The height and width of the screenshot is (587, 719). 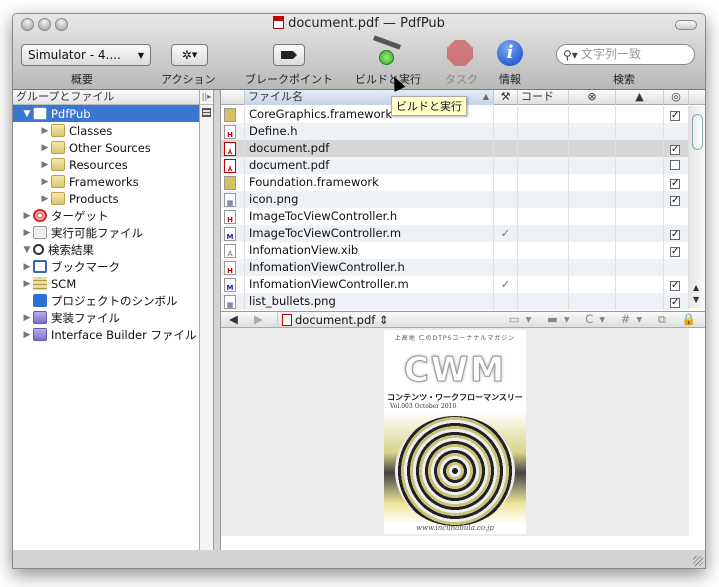 What do you see at coordinates (194, 55) in the screenshot?
I see `chevron-down-icon: ▼` at bounding box center [194, 55].